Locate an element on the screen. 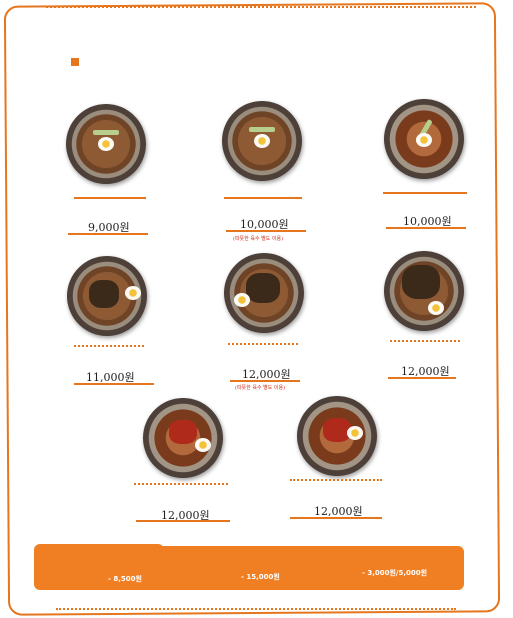 The width and height of the screenshot is (513, 618). kimchi-topping is located at coordinates (183, 432).